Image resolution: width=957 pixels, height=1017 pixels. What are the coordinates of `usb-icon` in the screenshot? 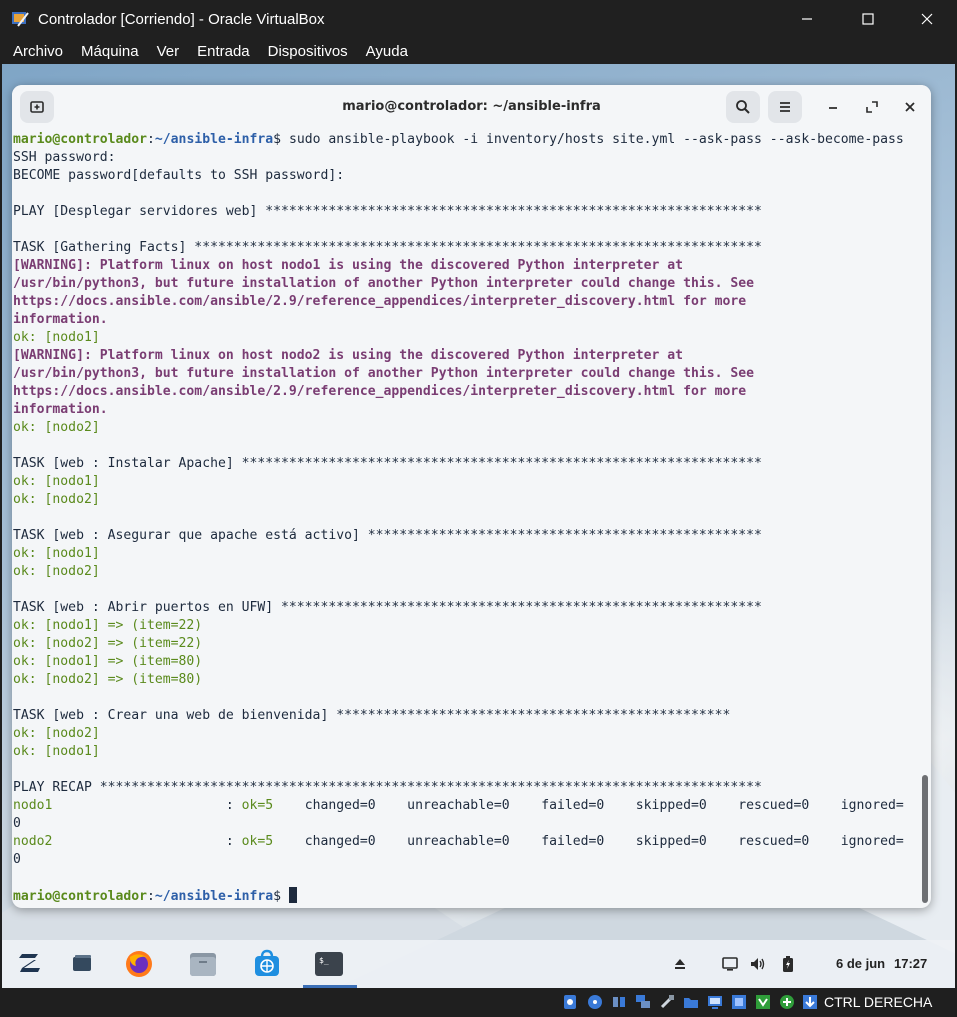 It's located at (667, 1002).